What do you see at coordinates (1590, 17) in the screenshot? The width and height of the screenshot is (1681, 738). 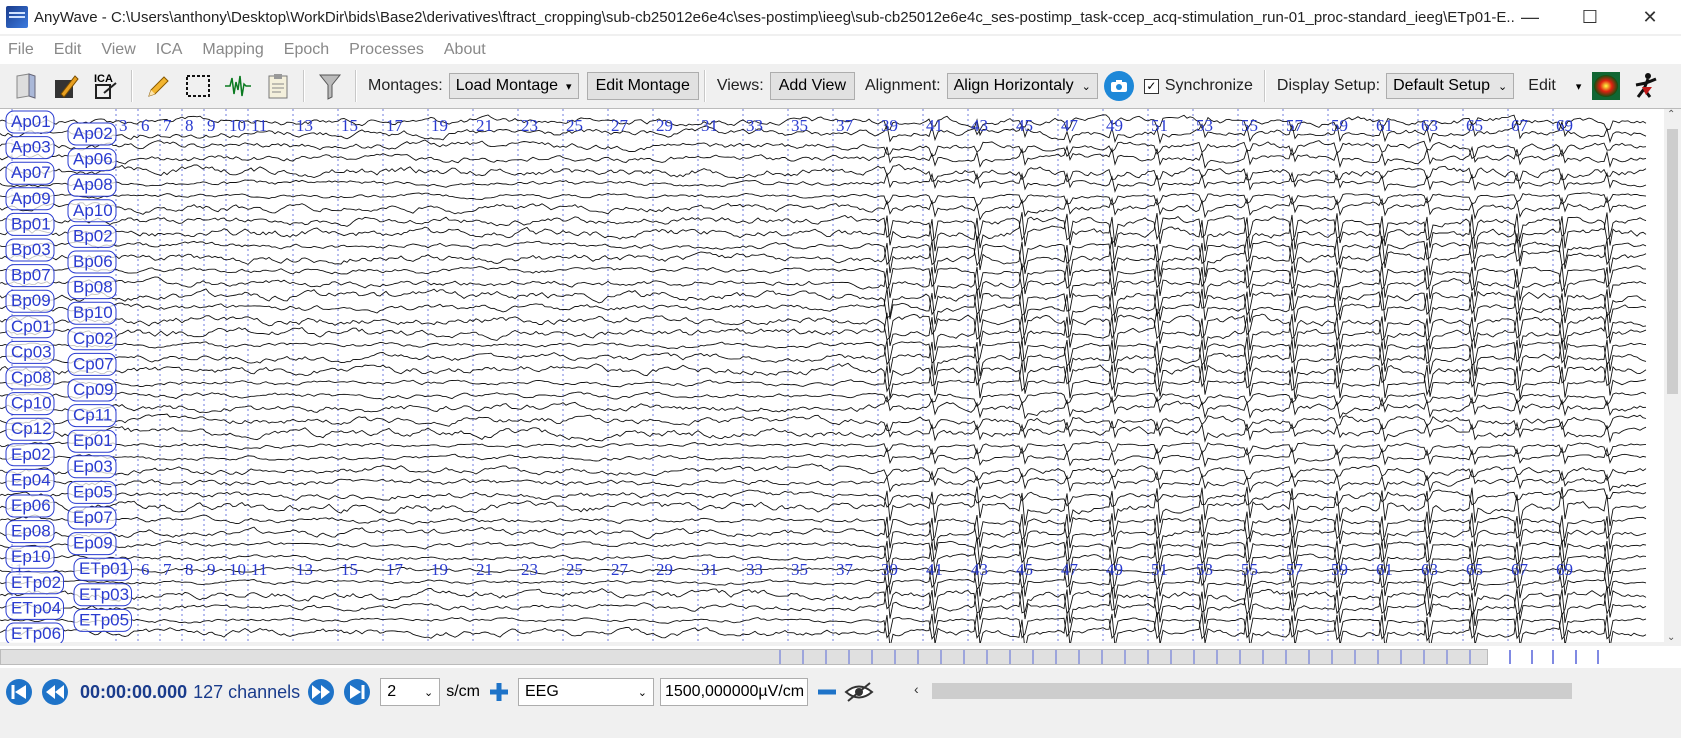 I see `maximize-button: ☐` at bounding box center [1590, 17].